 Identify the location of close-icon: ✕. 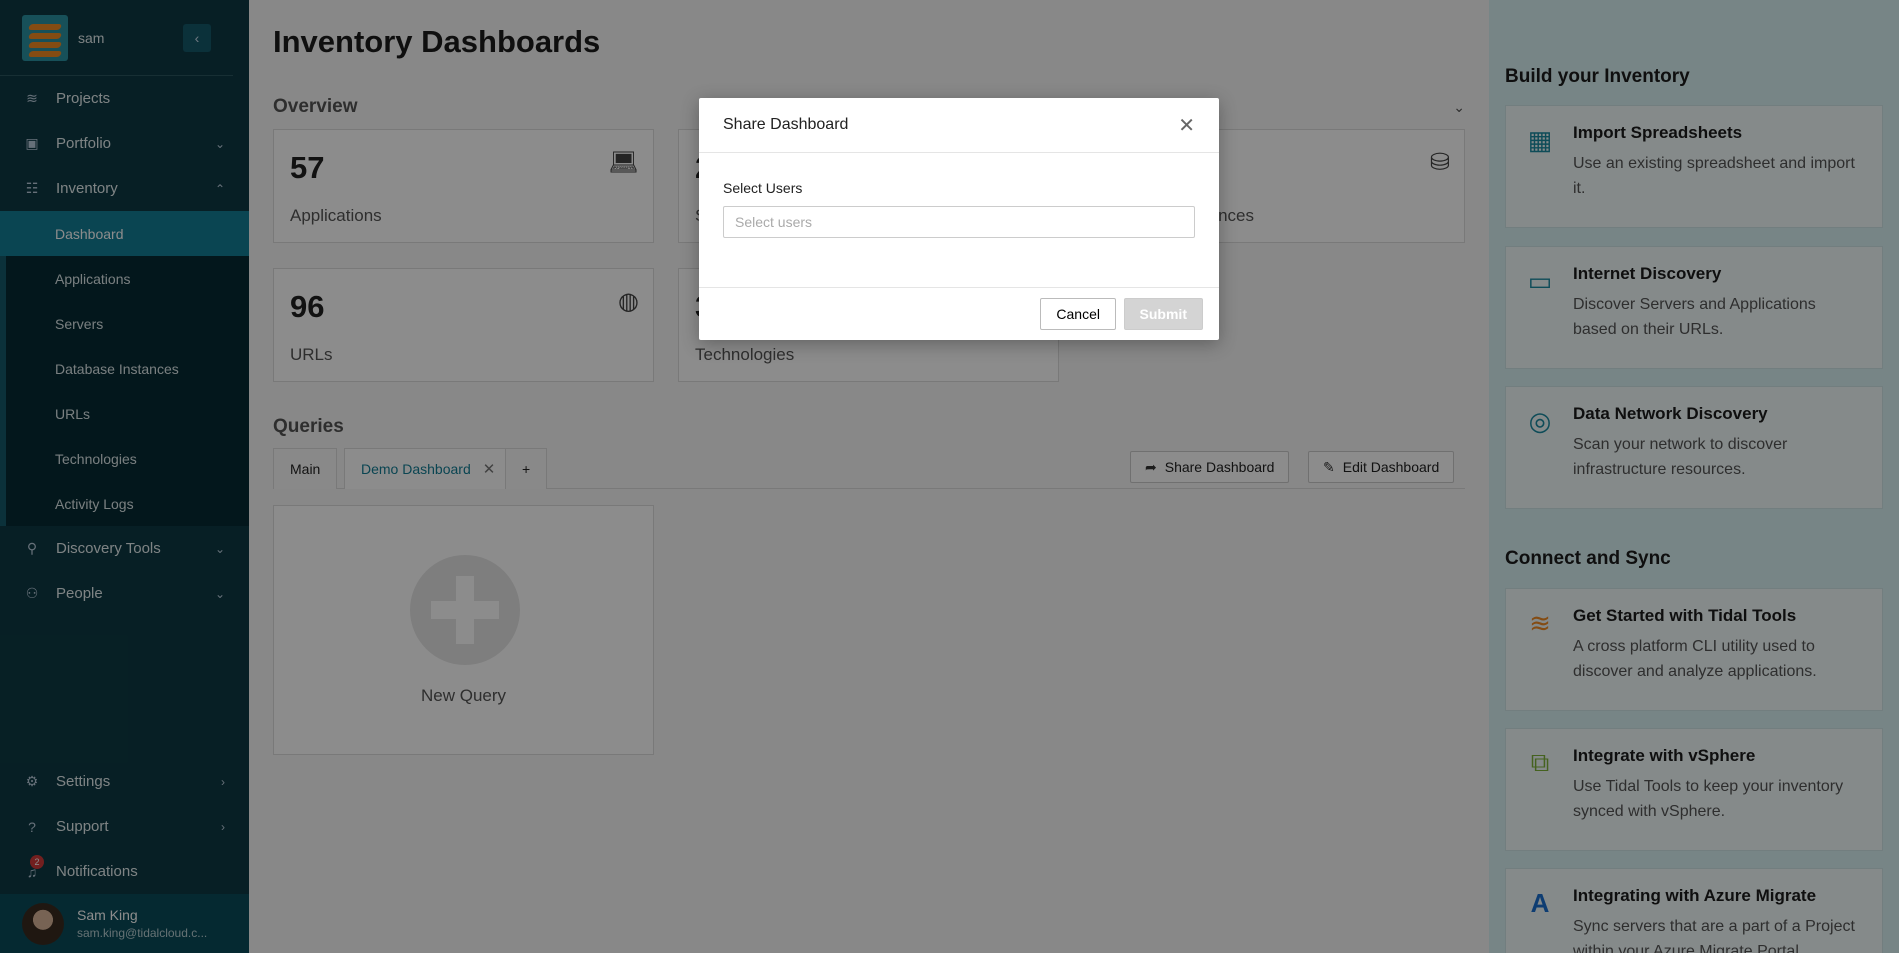
(1186, 125).